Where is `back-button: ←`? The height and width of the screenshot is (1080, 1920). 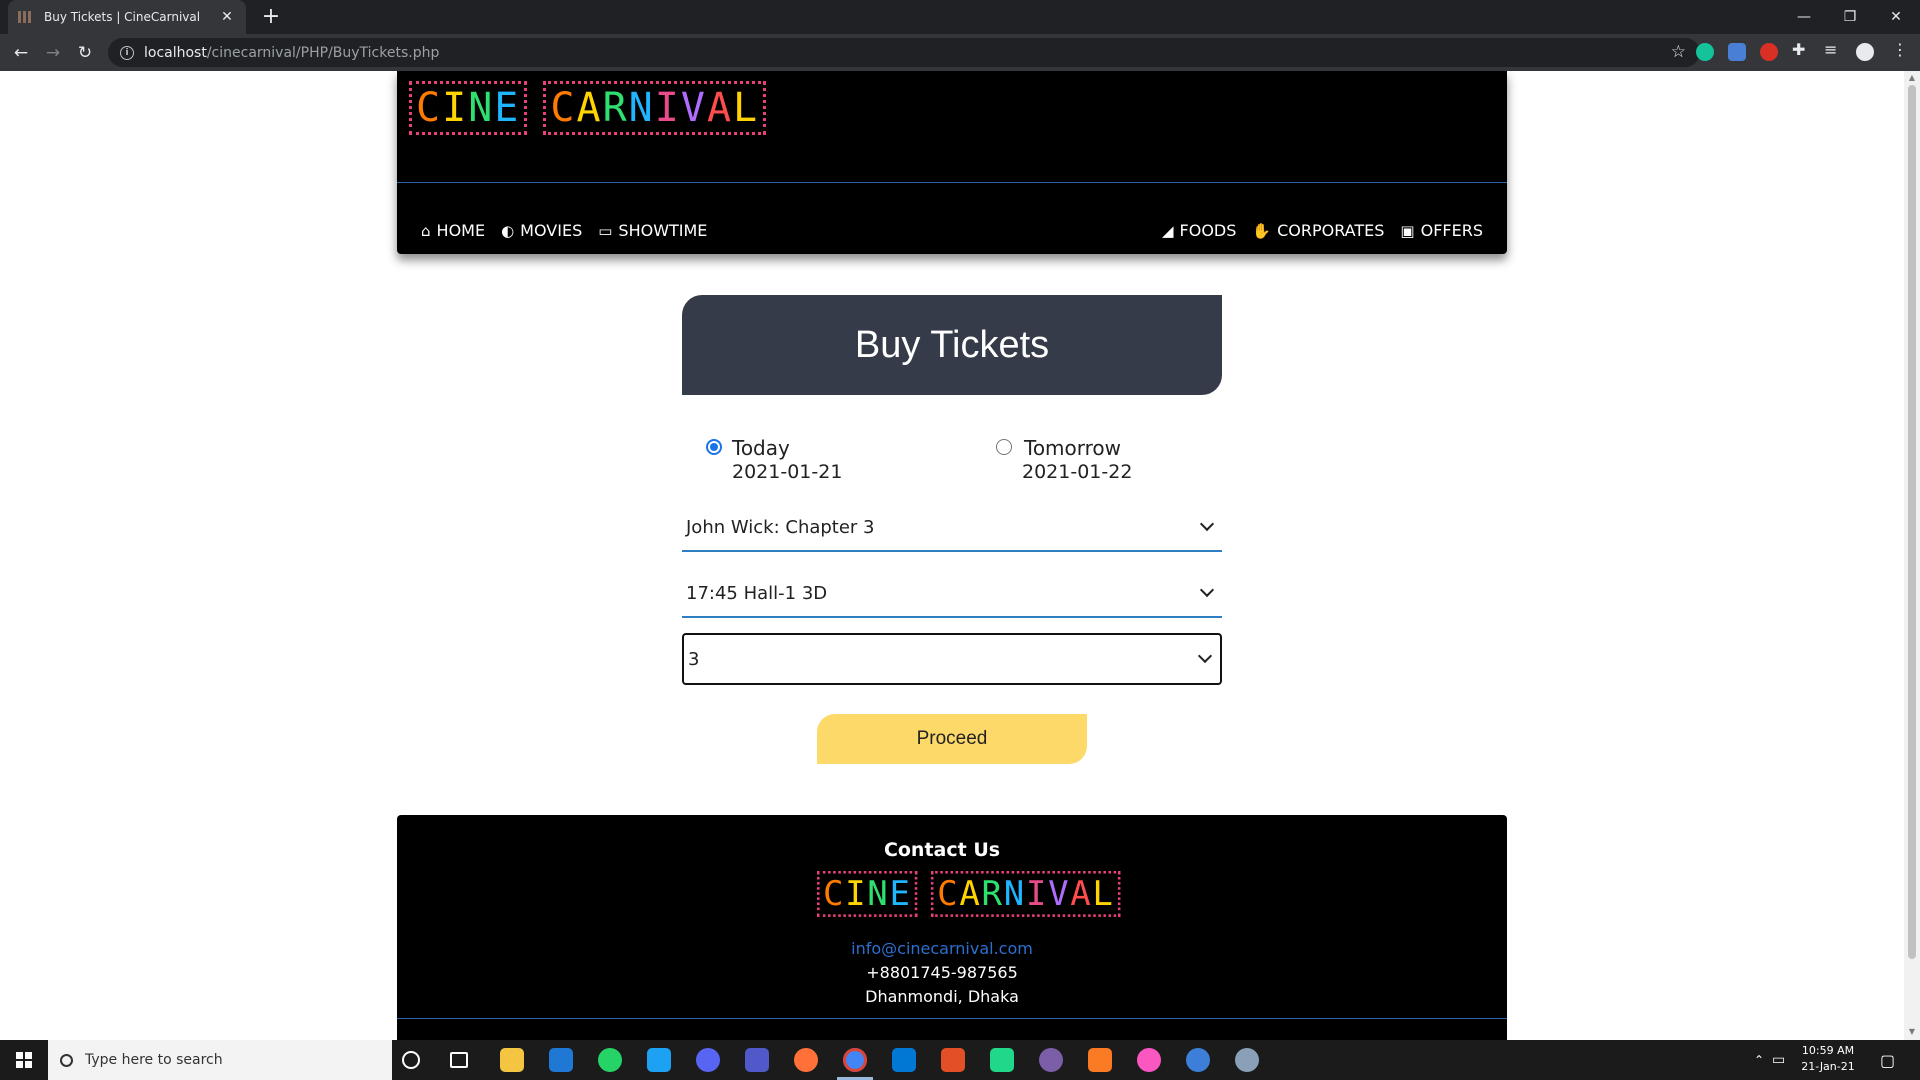
back-button: ← is located at coordinates (21, 53).